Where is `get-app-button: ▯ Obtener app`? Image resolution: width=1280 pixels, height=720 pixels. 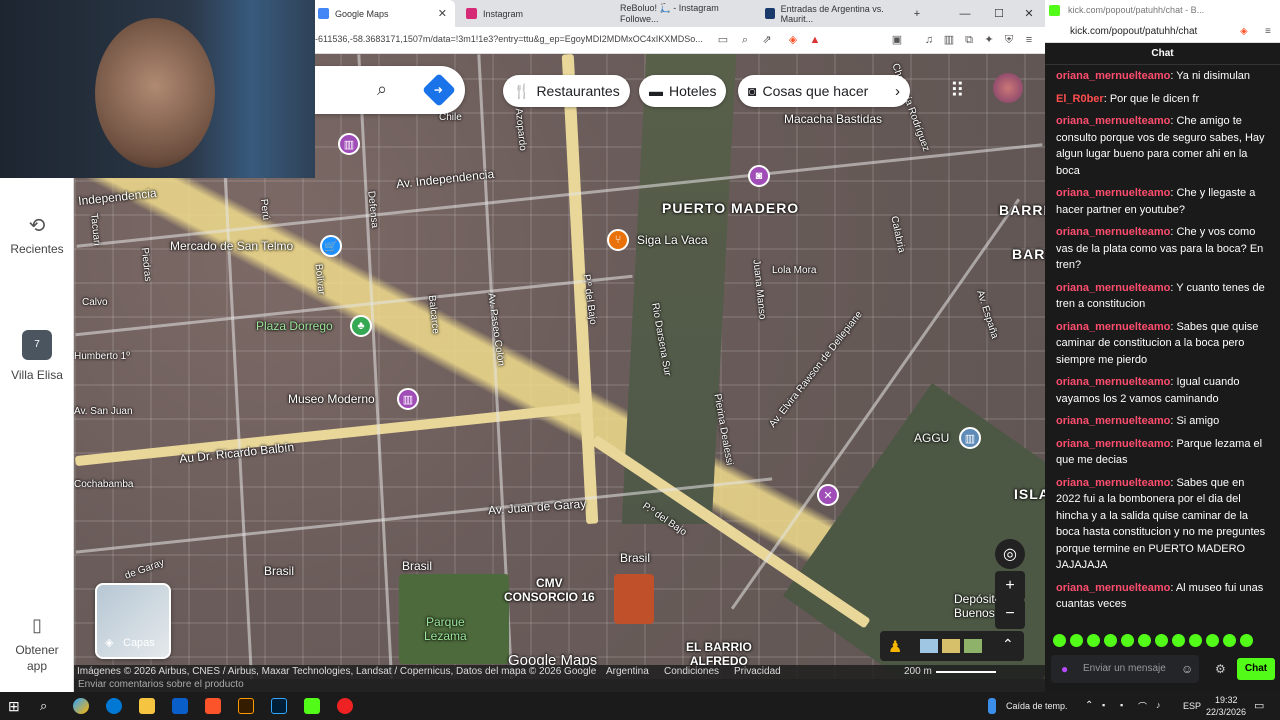 get-app-button: ▯ Obtener app is located at coordinates (37, 644).